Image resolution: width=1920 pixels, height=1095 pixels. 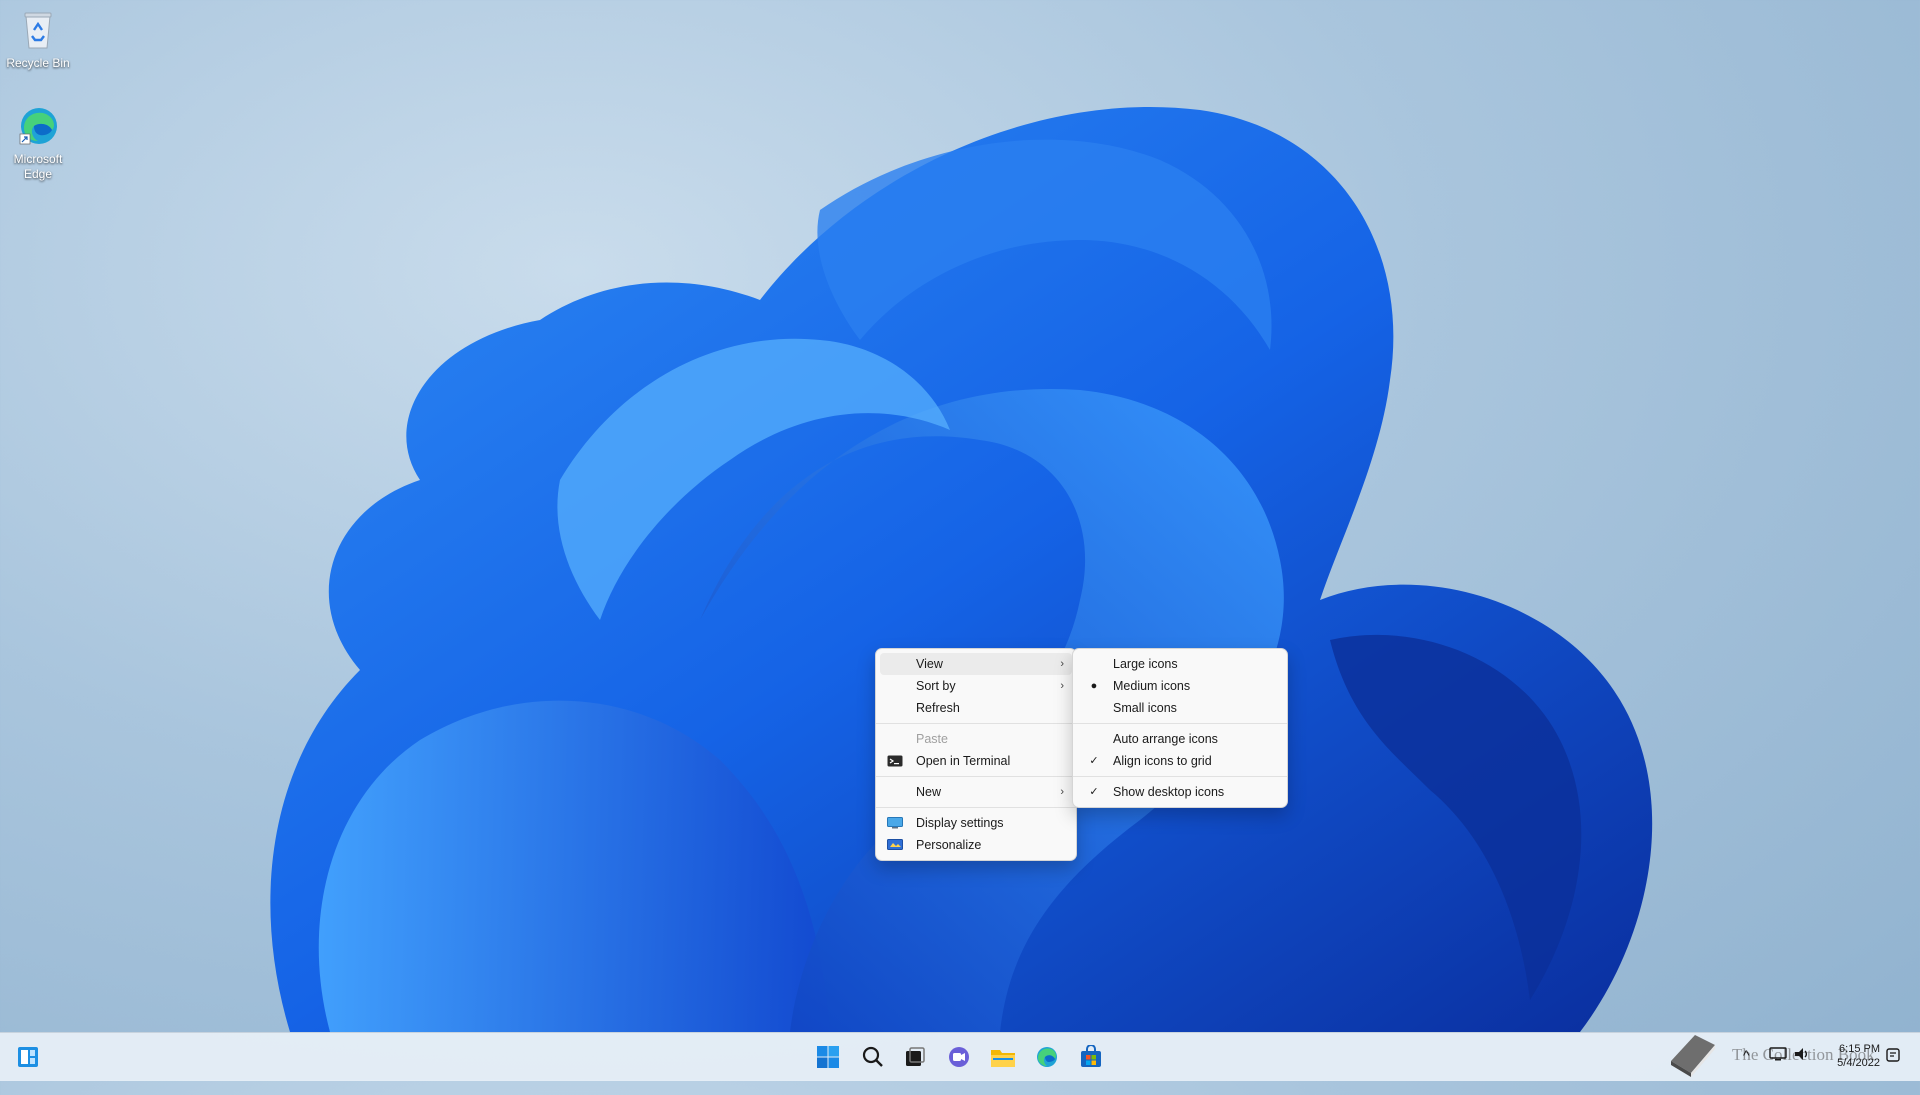 I want to click on menu-item-open-in-terminal: Open in Terminal, so click(x=976, y=761).